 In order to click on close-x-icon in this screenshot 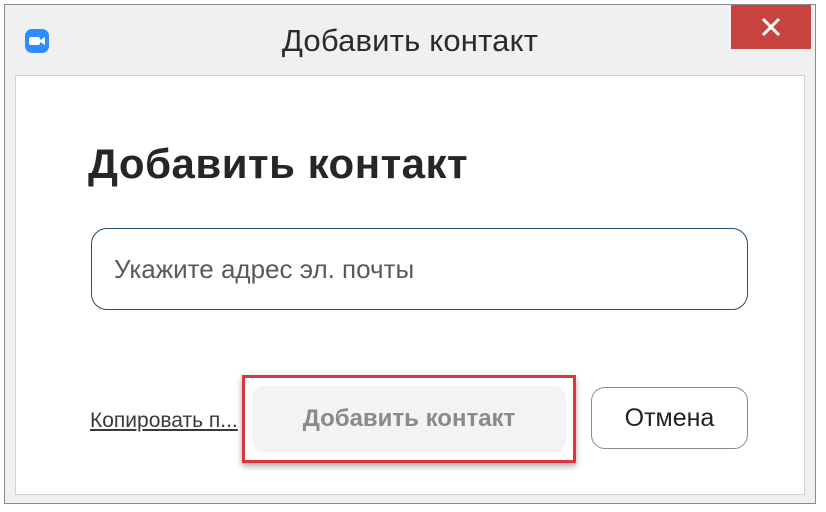, I will do `click(771, 27)`.